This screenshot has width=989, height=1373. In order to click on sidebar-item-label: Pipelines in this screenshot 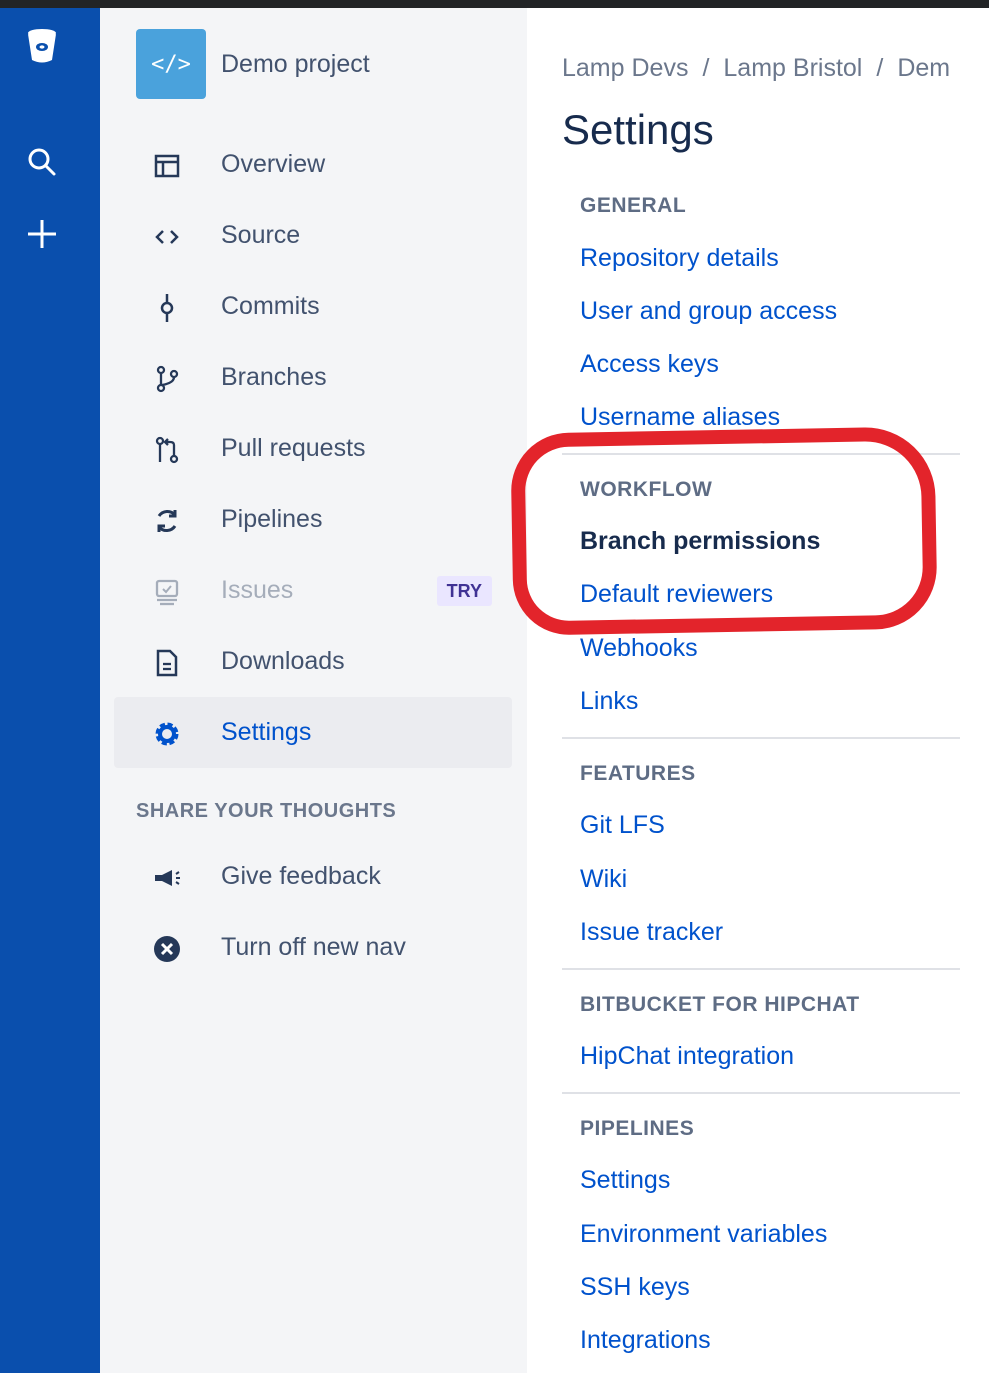, I will do `click(272, 519)`.